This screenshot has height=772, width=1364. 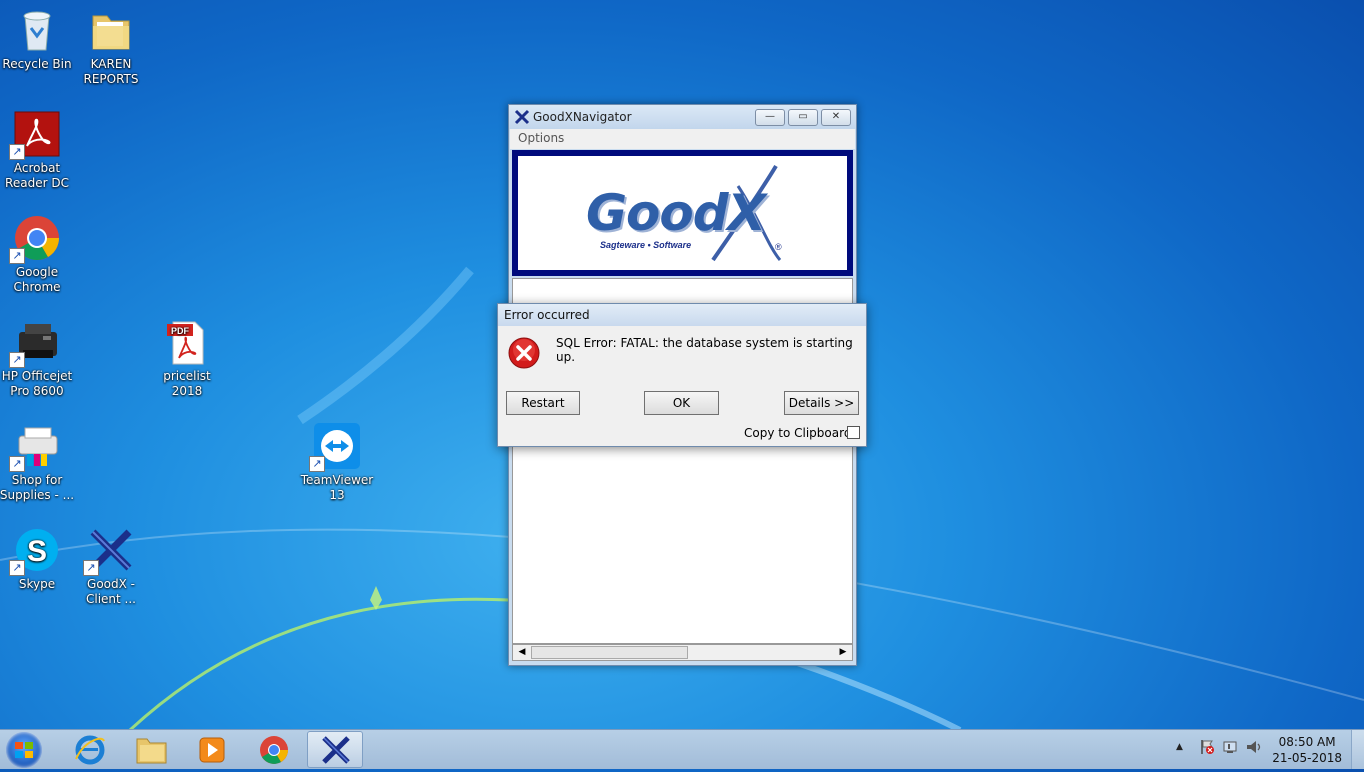 What do you see at coordinates (843, 652) in the screenshot?
I see `scroll-right-icon: ▶` at bounding box center [843, 652].